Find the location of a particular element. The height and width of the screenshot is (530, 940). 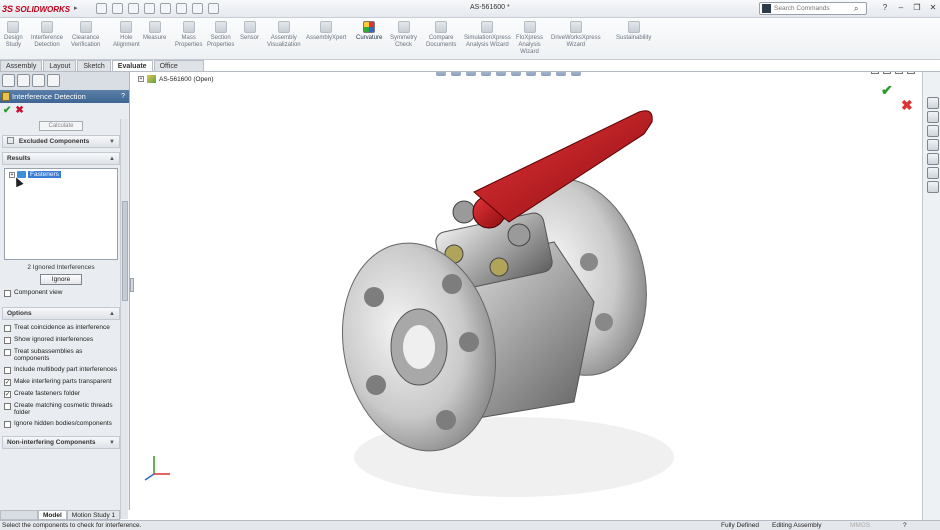

status-help-icon: ? is located at coordinates (905, 525).